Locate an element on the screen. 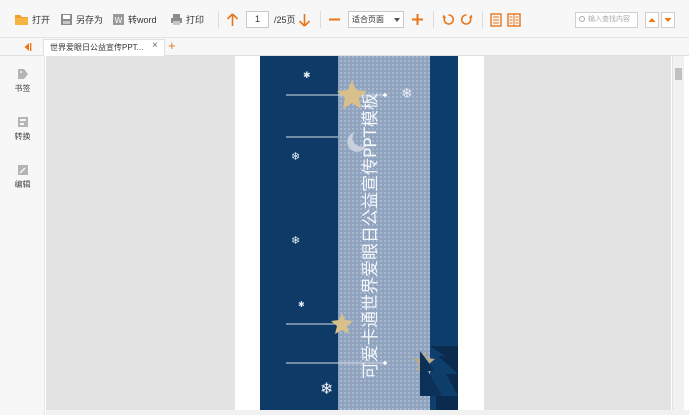 Image resolution: width=689 pixels, height=415 pixels. print-label: 打印 is located at coordinates (195, 20).